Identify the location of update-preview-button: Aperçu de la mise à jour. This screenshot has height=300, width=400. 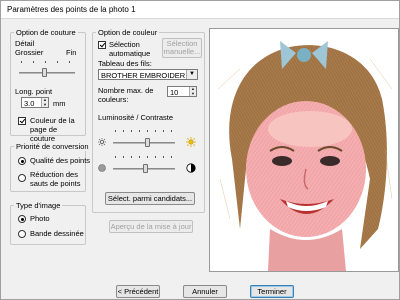
(151, 226).